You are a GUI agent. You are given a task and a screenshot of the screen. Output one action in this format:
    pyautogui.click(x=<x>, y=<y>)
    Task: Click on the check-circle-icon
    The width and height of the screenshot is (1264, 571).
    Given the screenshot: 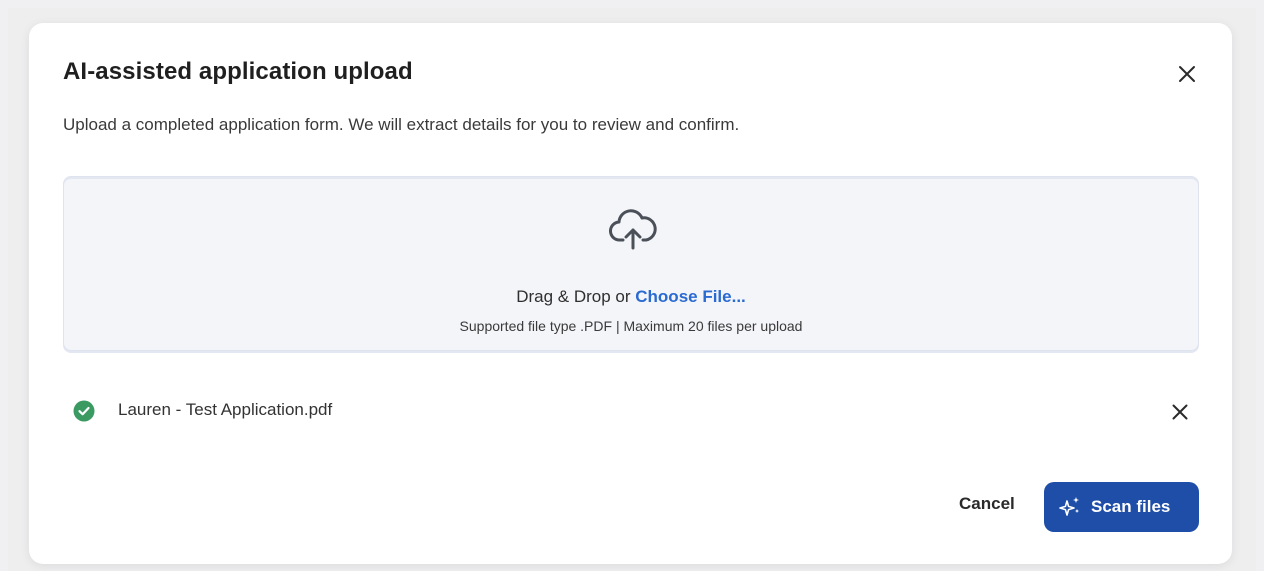 What is the action you would take?
    pyautogui.click(x=84, y=411)
    